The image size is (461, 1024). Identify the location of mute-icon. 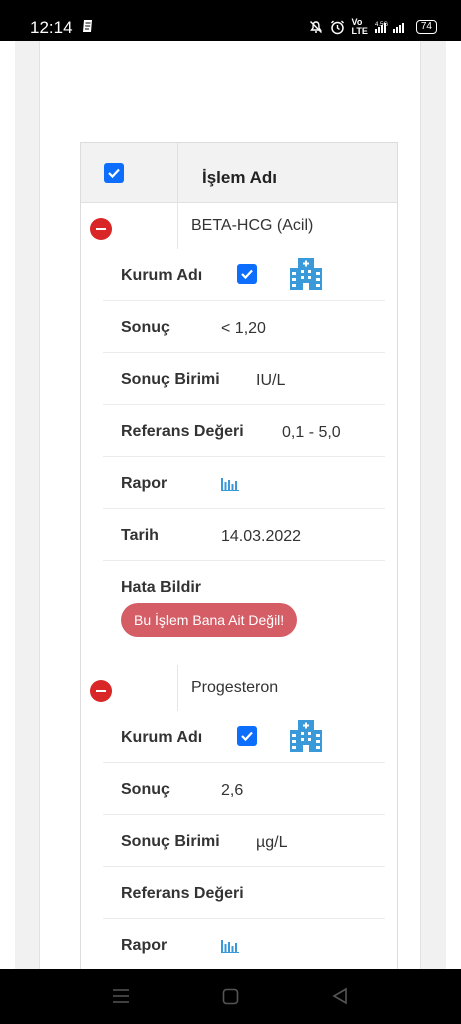
(315, 27).